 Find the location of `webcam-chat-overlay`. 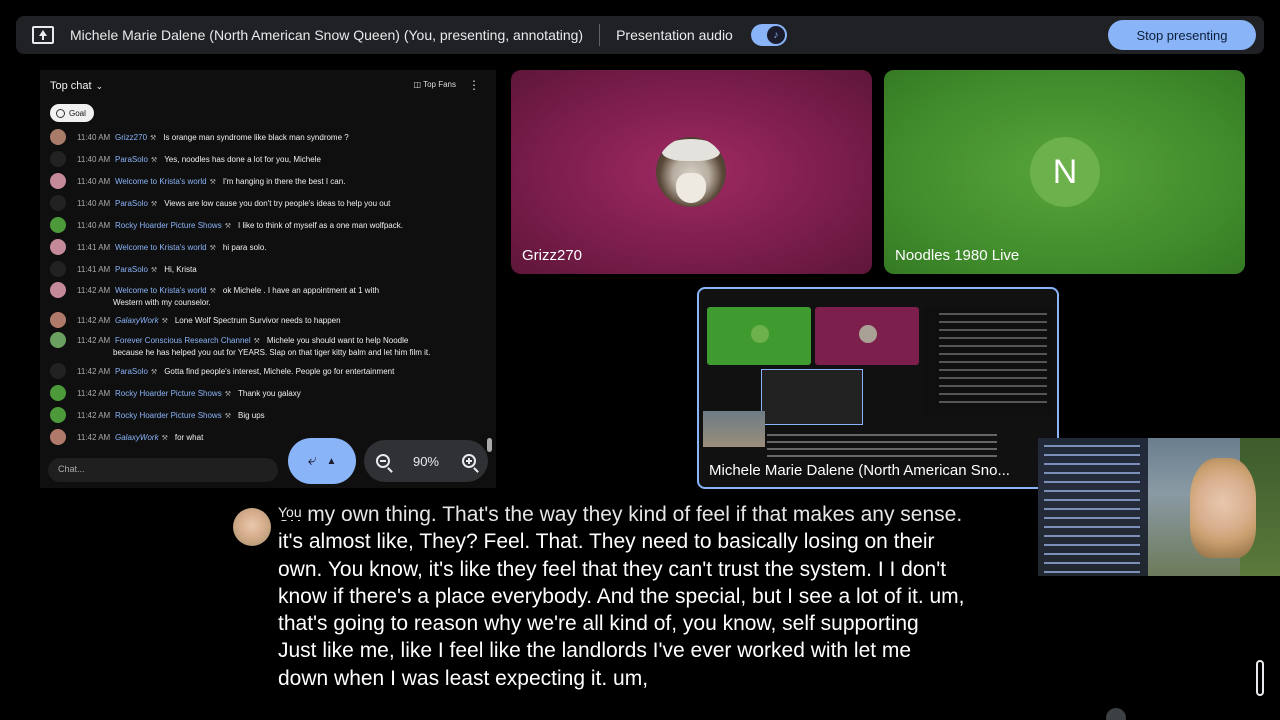

webcam-chat-overlay is located at coordinates (1093, 507).